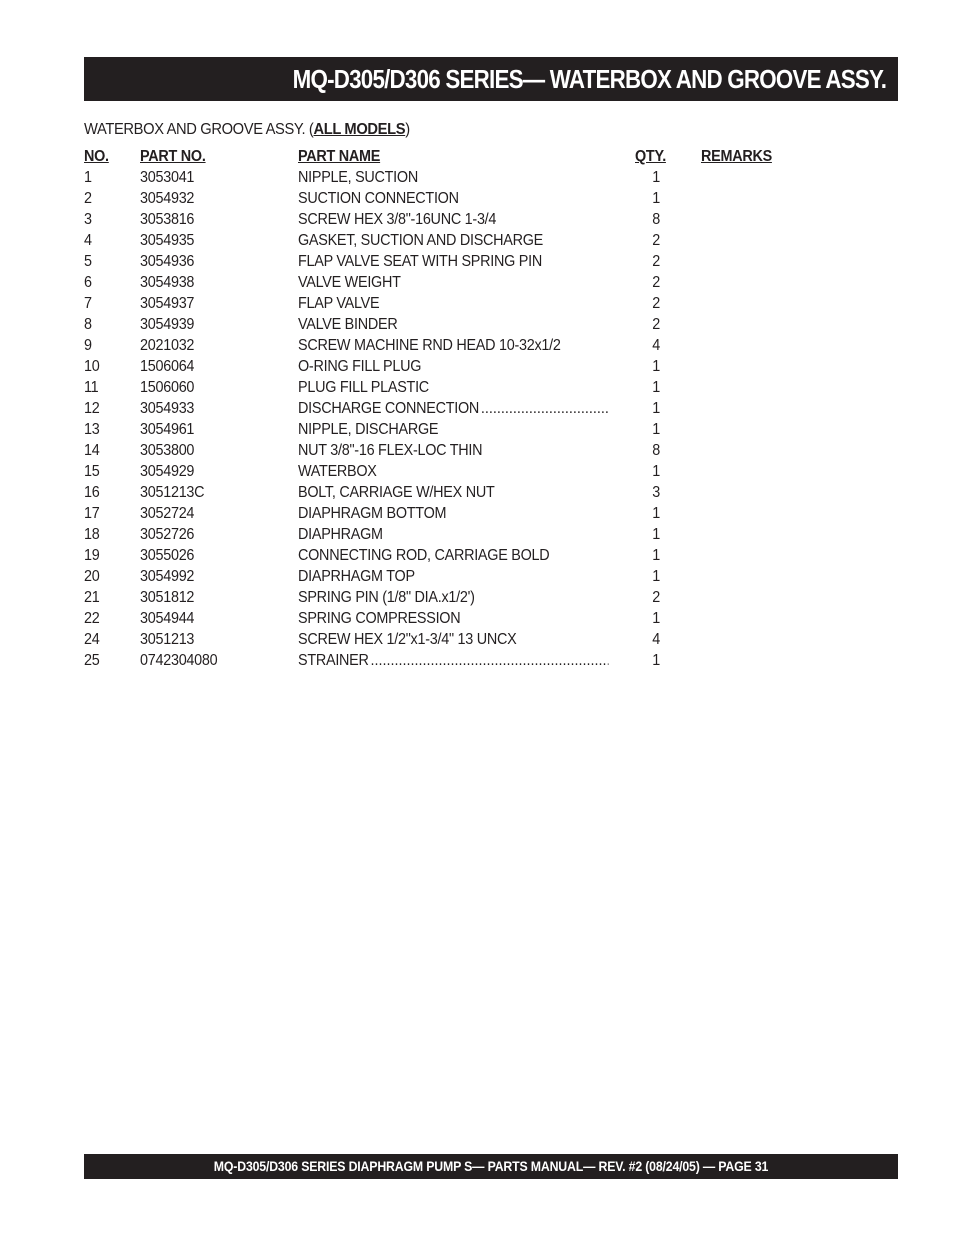 This screenshot has height=1235, width=954. I want to click on cell-part-name: CONNECTING ROD, CARRIAGE BOLD, so click(424, 555).